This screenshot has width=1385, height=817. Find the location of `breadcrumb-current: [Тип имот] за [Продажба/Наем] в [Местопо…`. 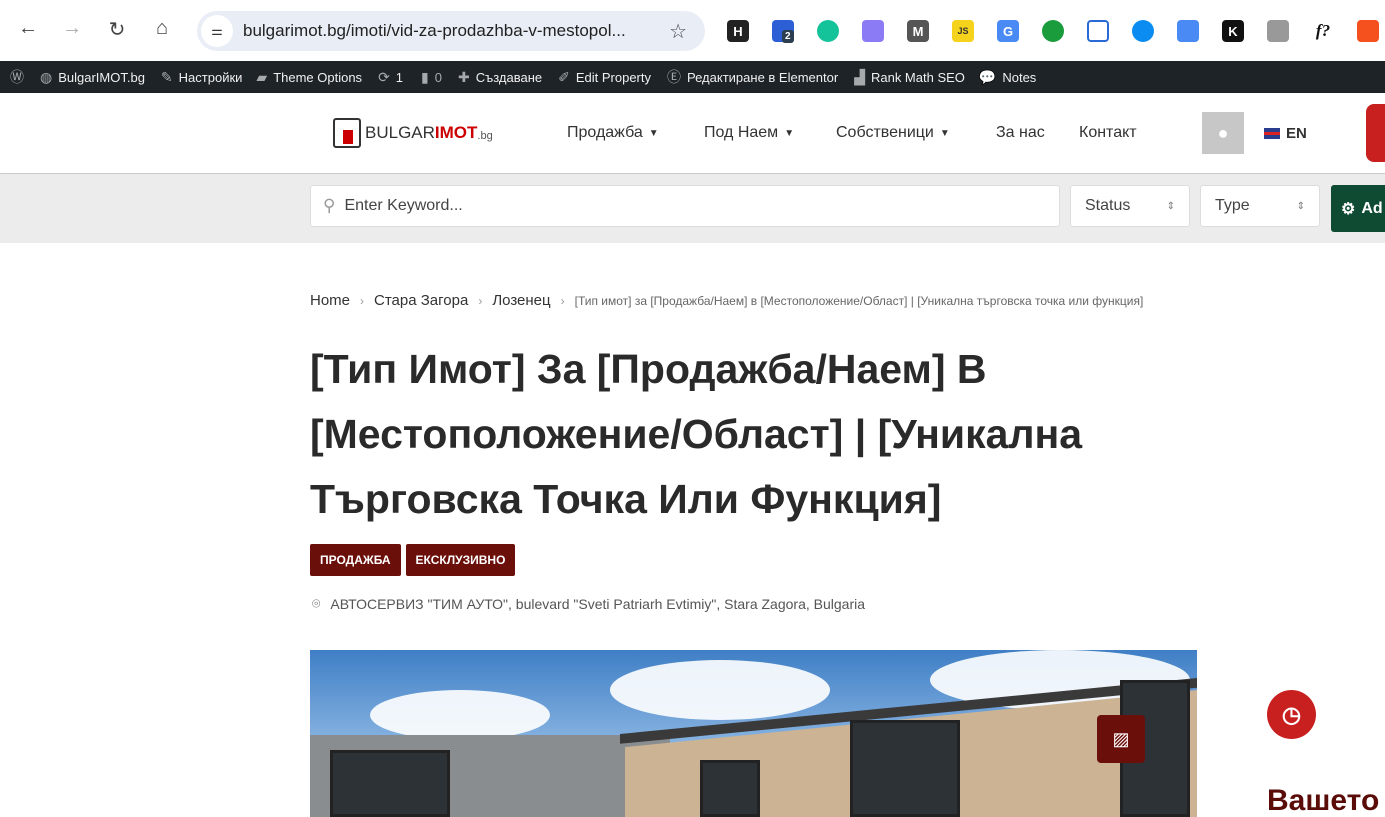

breadcrumb-current: [Тип имот] за [Продажба/Наем] в [Местопо… is located at coordinates (859, 301).